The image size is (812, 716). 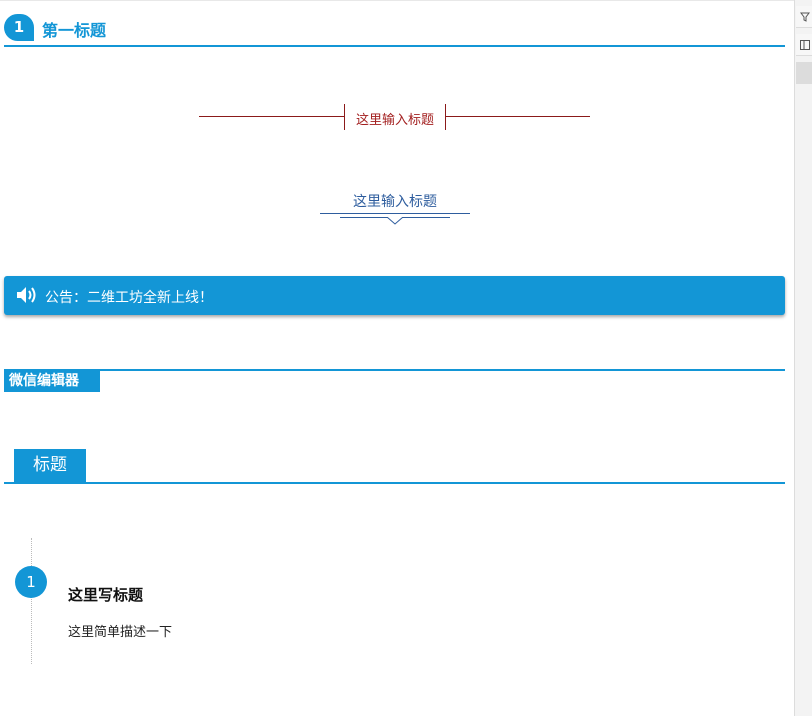 I want to click on announcement-bar: 公告：二维工坊全新上线！, so click(x=394, y=295).